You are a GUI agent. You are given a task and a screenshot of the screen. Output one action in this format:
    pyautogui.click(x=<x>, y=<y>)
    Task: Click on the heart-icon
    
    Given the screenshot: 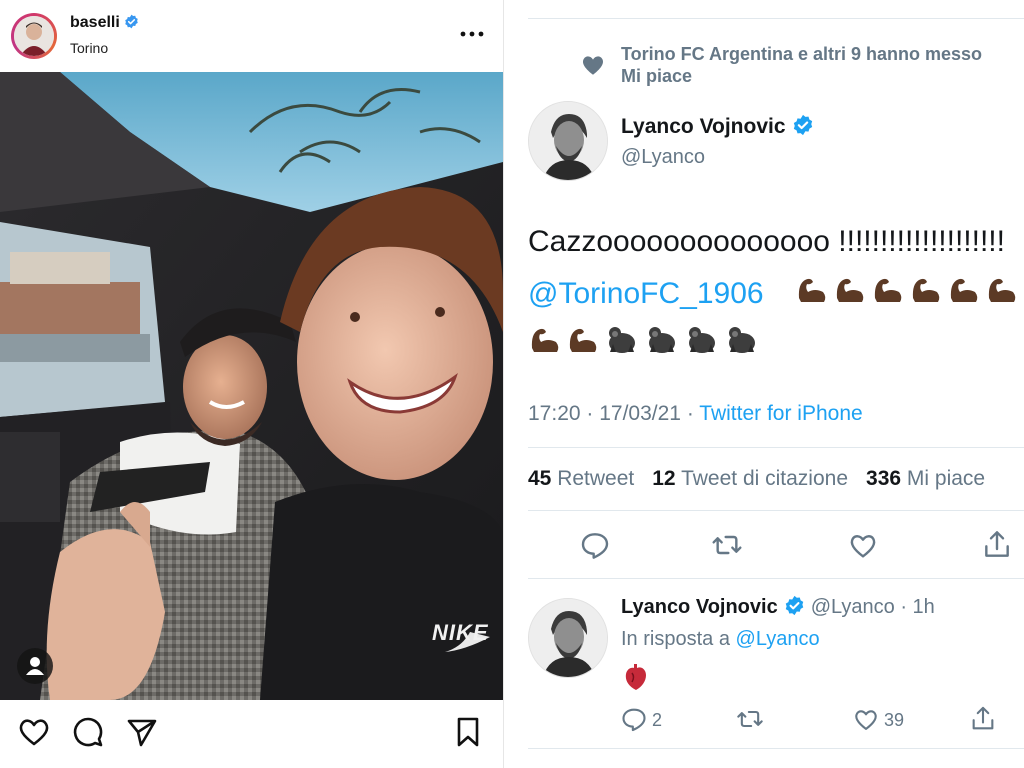 What is the action you would take?
    pyautogui.click(x=593, y=65)
    